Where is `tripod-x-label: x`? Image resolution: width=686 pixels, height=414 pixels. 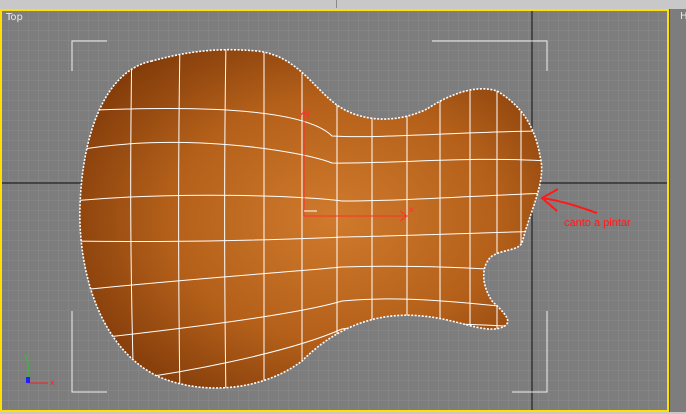 tripod-x-label: x is located at coordinates (52, 382).